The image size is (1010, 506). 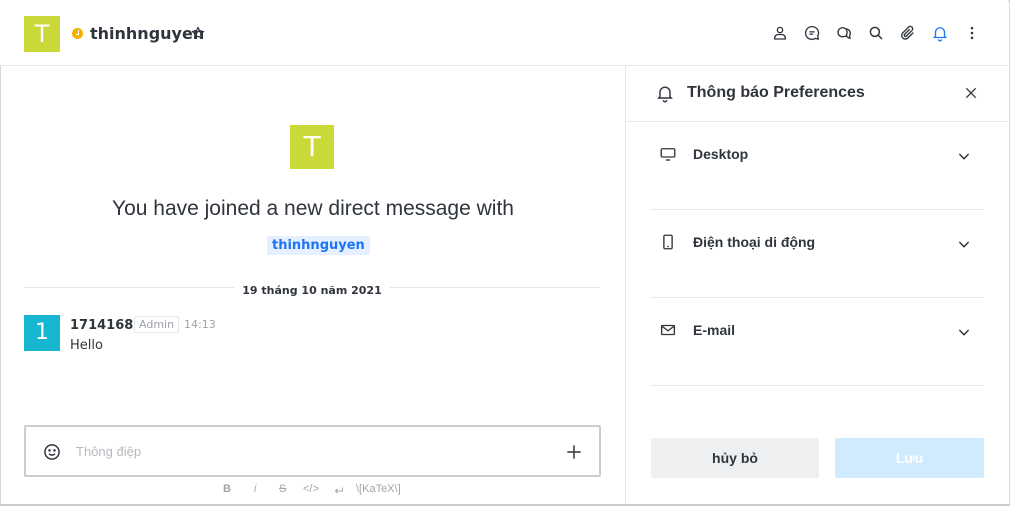 I want to click on user-mention-link: thinhnguyen, so click(x=318, y=245).